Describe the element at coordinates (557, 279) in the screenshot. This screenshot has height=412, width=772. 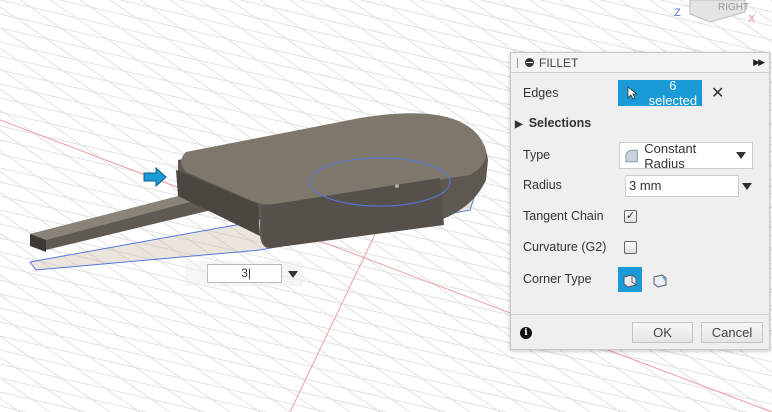
I see `corner-type-label: Corner Type` at that location.